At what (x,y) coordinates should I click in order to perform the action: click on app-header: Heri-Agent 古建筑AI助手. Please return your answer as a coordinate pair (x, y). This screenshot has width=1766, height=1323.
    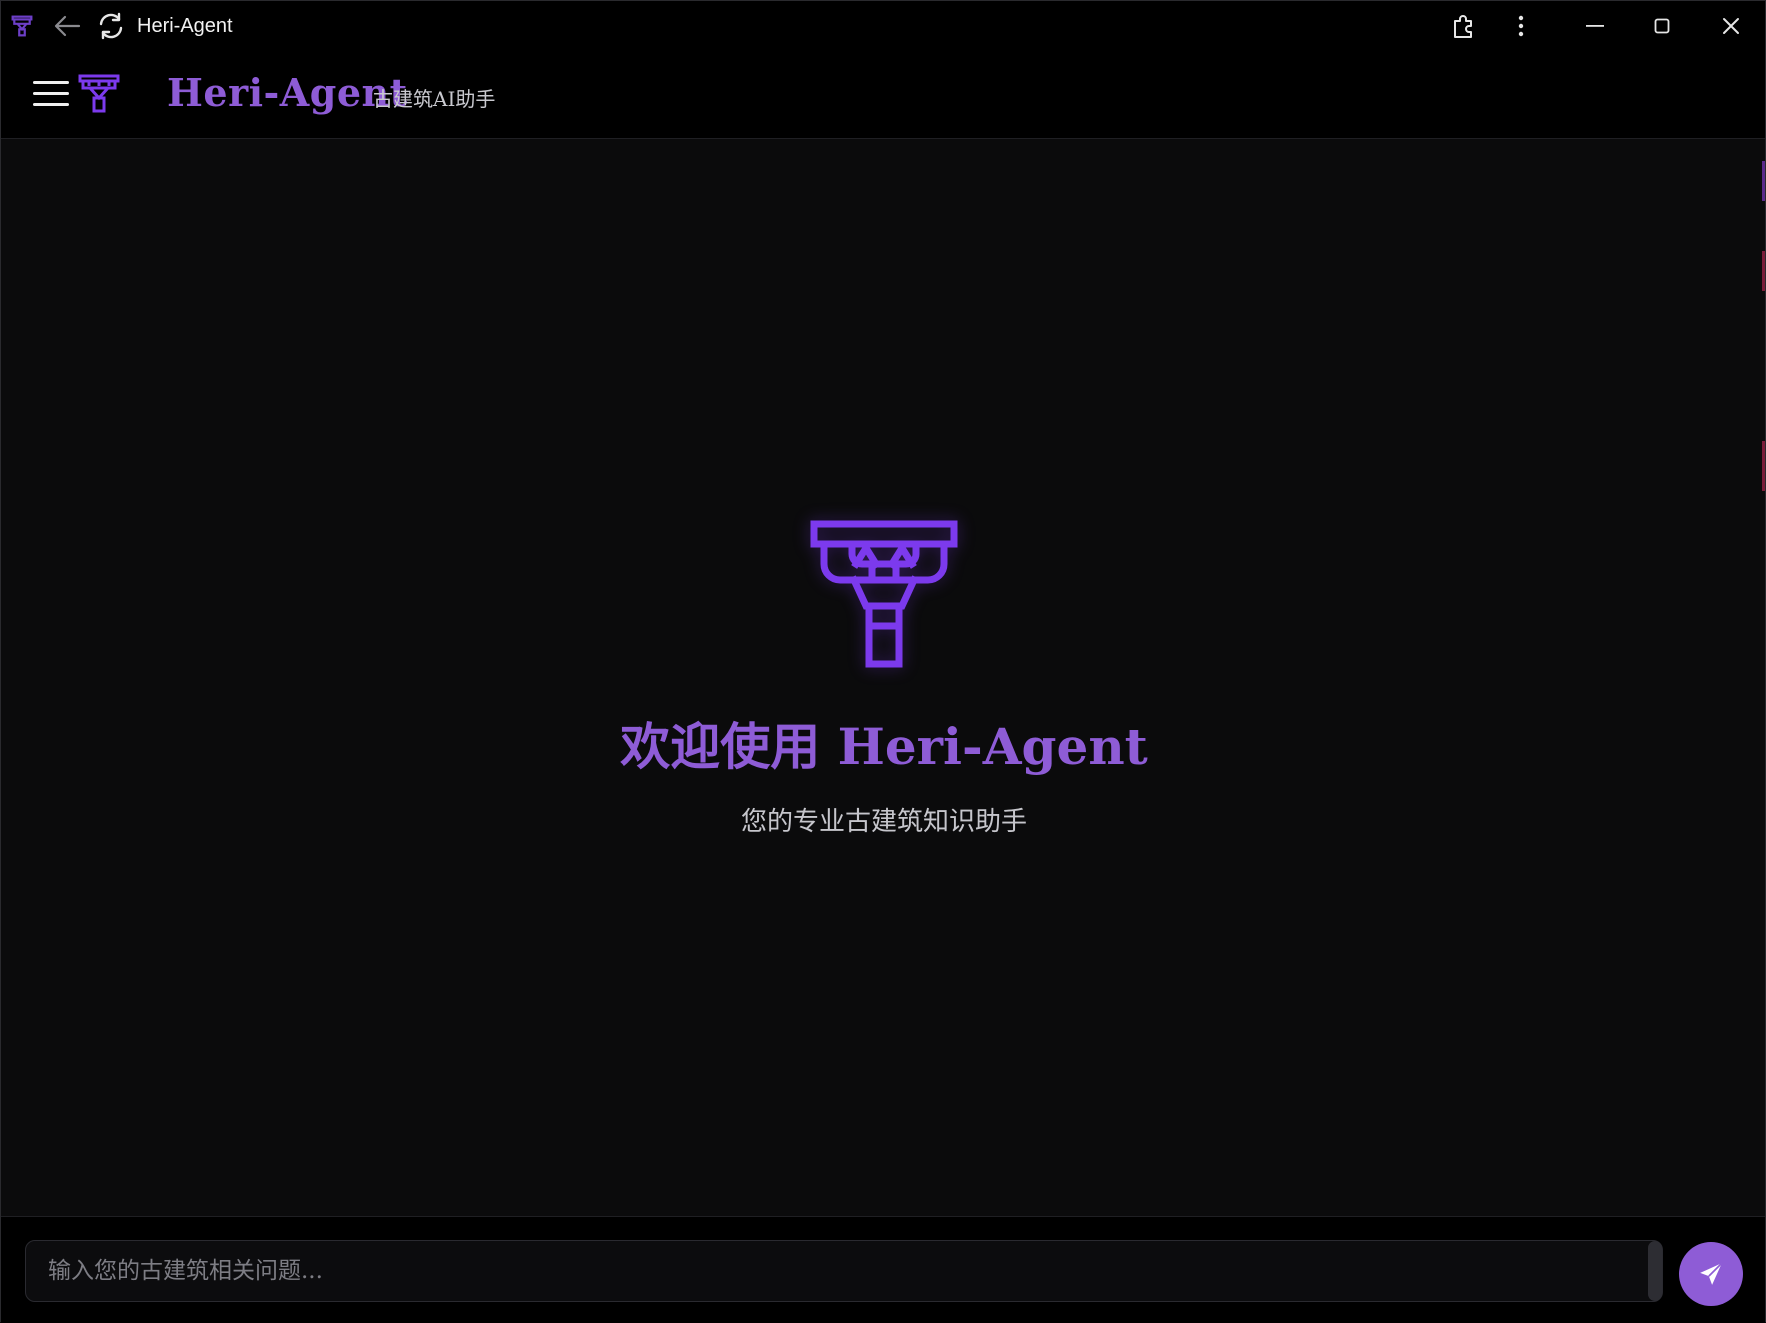
    Looking at the image, I should click on (883, 95).